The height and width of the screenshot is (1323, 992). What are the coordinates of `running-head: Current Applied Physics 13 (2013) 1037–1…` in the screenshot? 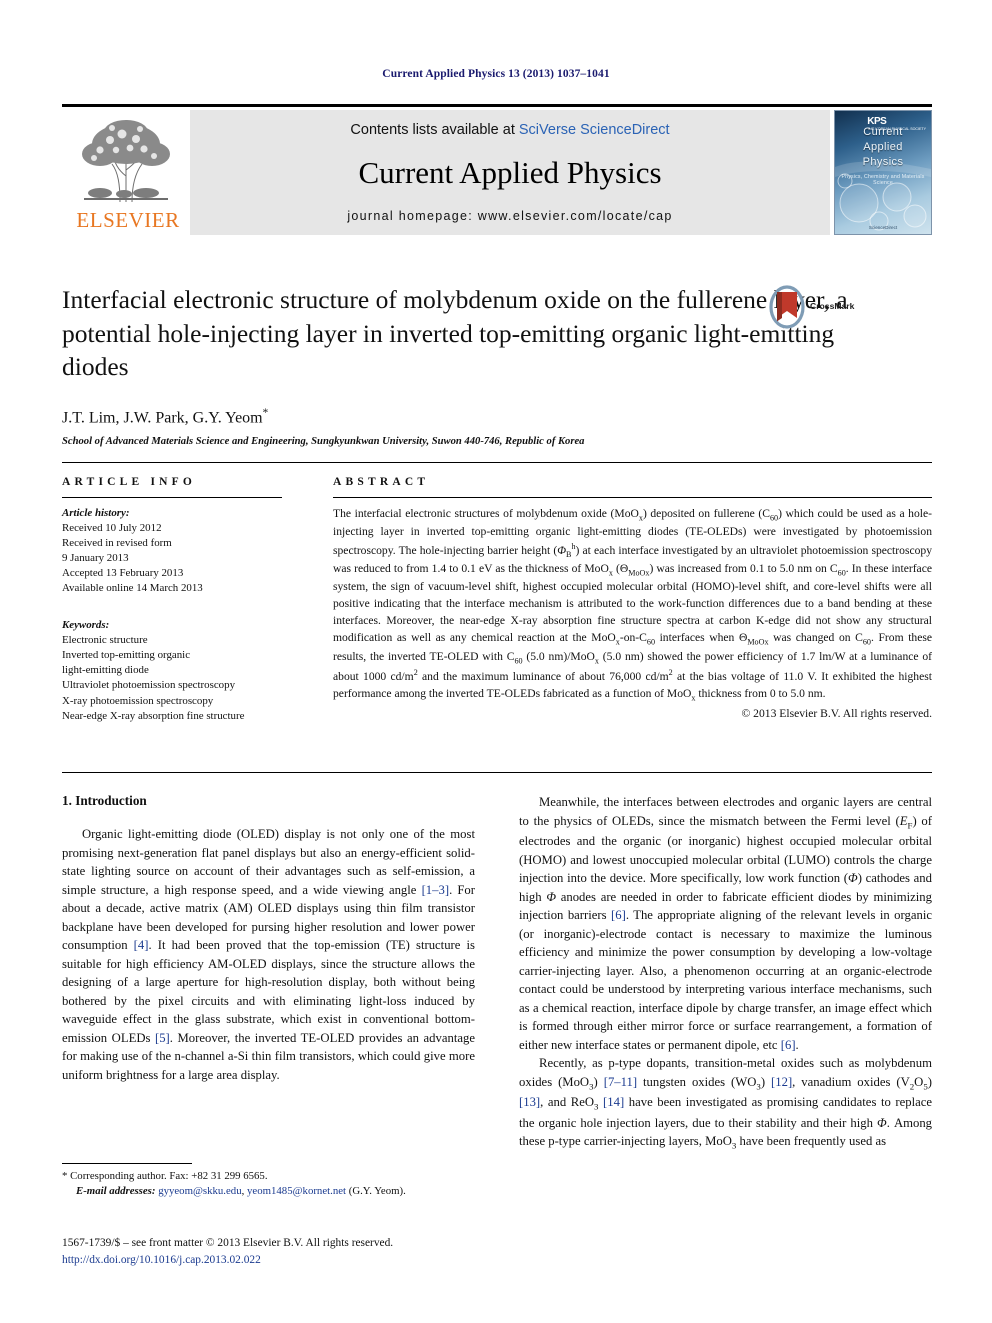 It's located at (496, 74).